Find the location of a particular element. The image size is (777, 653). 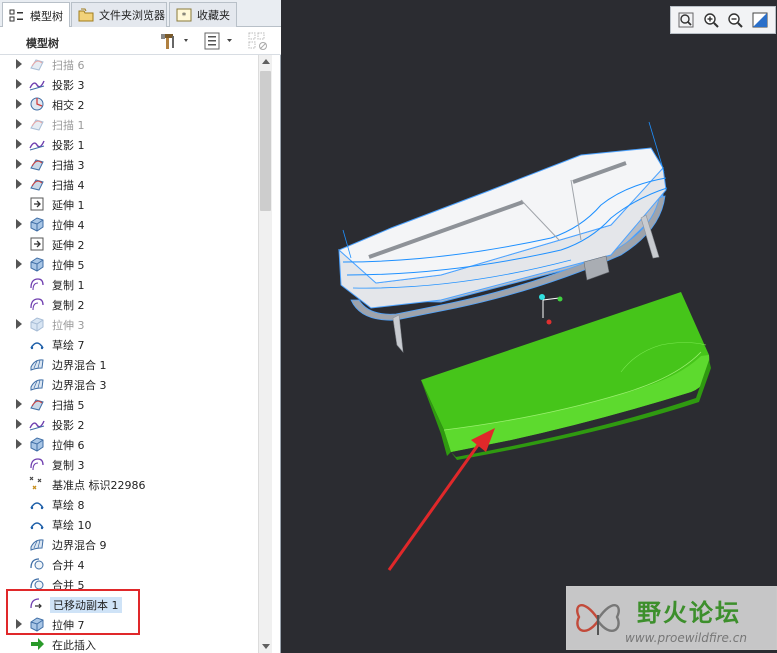

tree-item-label: 拉伸 4 is located at coordinates (68, 225).